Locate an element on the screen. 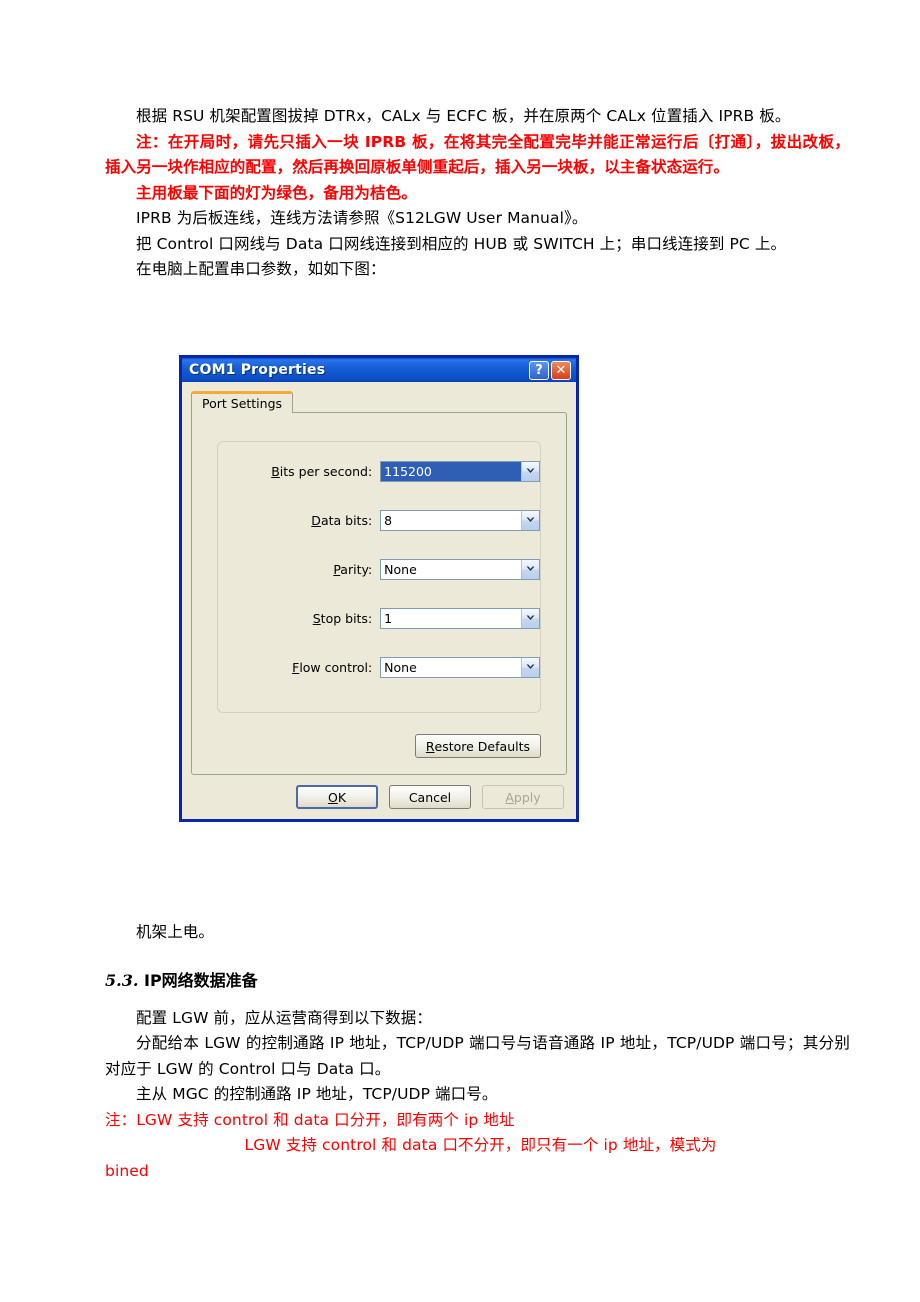 The width and height of the screenshot is (920, 1302). stop-bits-combo: 1 is located at coordinates (460, 618).